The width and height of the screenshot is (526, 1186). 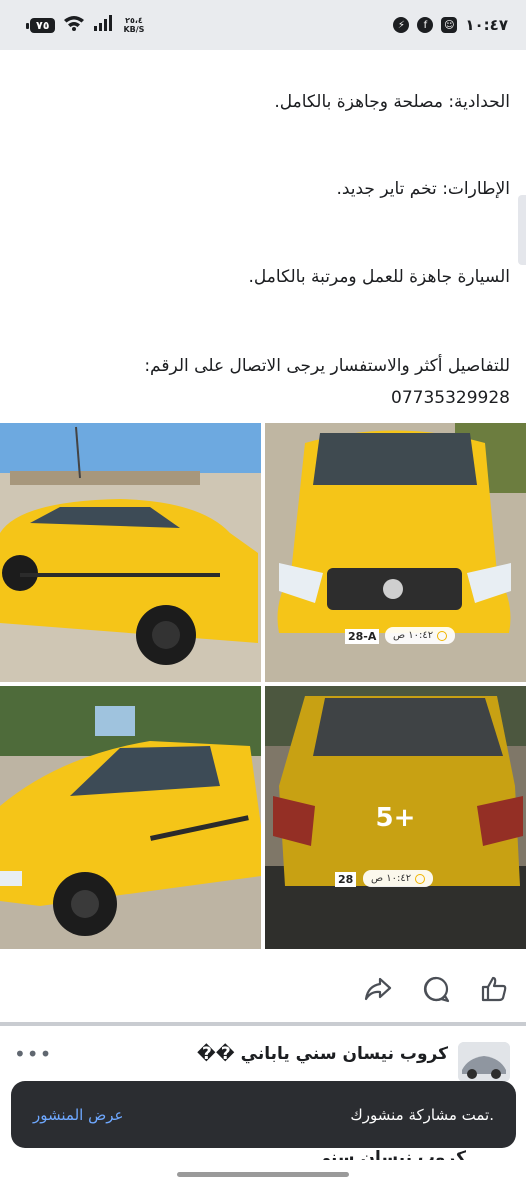 I want to click on comment-icon, so click(x=436, y=989).